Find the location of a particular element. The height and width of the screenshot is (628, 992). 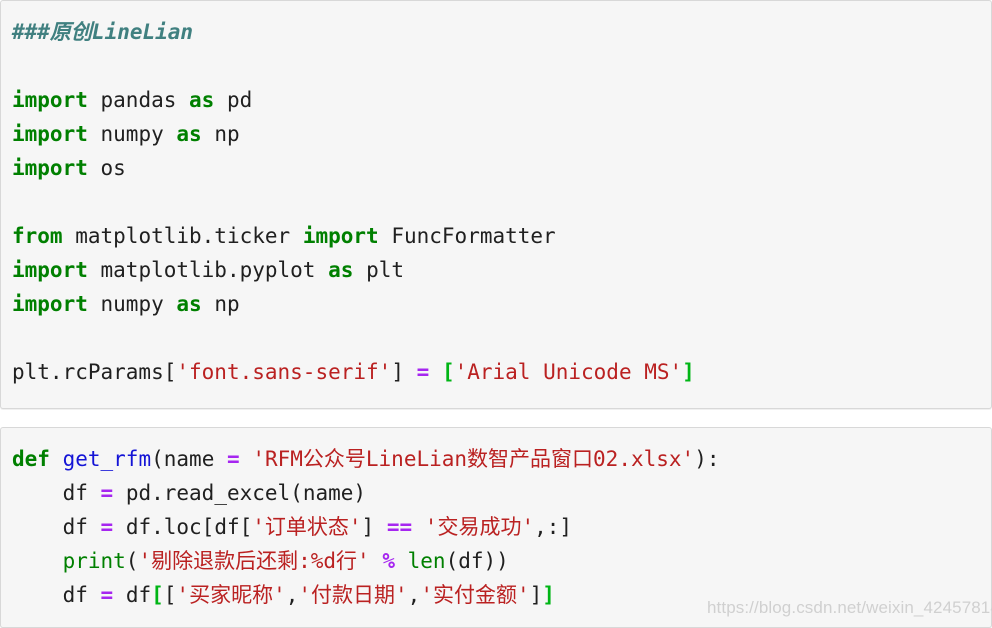

code-token: FuncFormatter is located at coordinates (473, 236).